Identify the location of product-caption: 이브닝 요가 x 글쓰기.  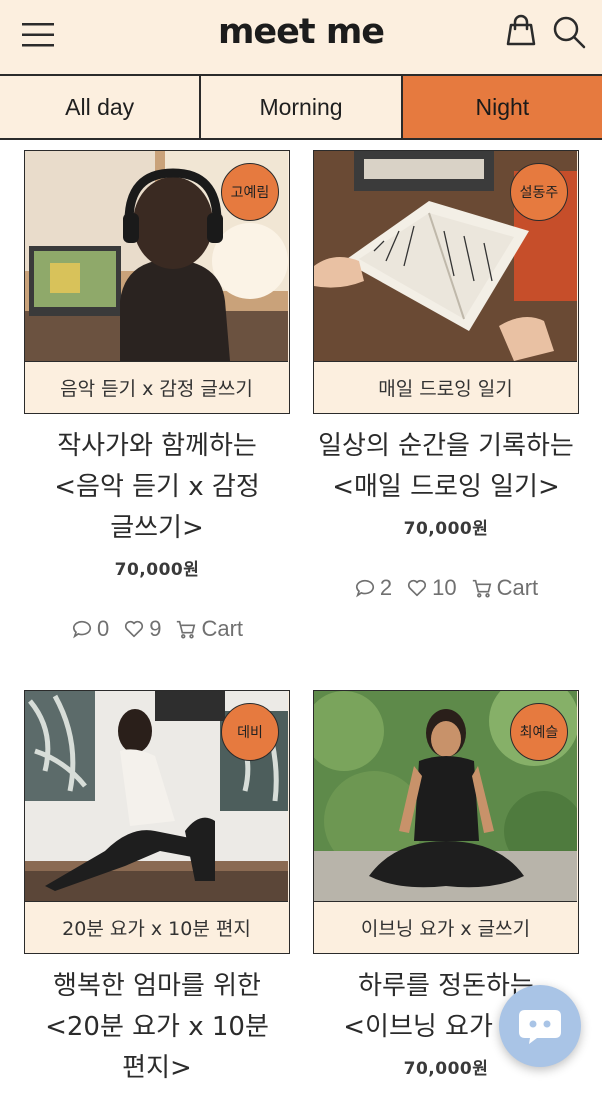
(445, 926).